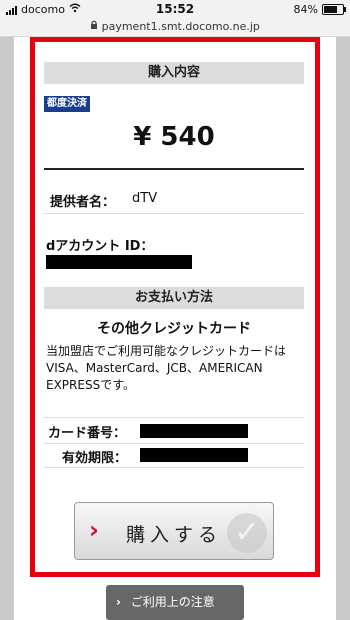 The height and width of the screenshot is (620, 350). Describe the element at coordinates (247, 533) in the screenshot. I see `check-icon: ✓` at that location.